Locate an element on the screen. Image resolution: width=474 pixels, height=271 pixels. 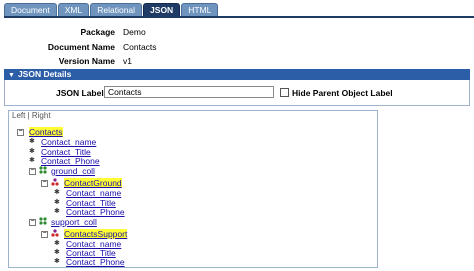
tree-node-link: Contacts is located at coordinates (46, 132).